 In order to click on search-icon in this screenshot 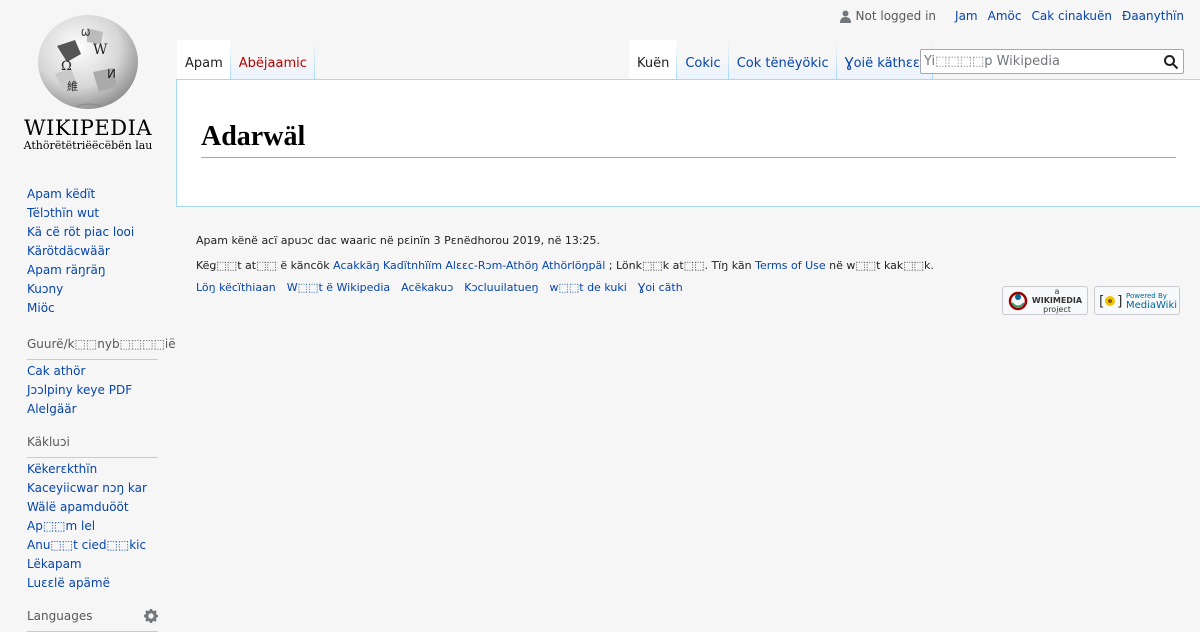, I will do `click(1171, 62)`.